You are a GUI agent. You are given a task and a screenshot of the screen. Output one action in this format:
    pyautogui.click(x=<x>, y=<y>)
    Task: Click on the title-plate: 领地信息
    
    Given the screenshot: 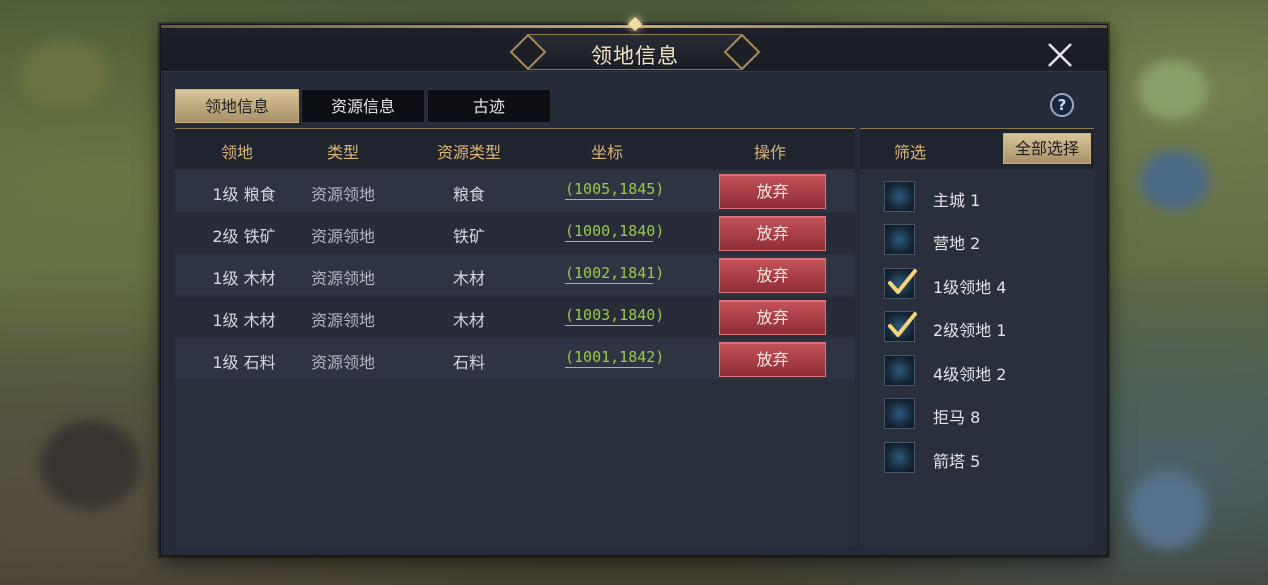 What is the action you would take?
    pyautogui.click(x=635, y=52)
    